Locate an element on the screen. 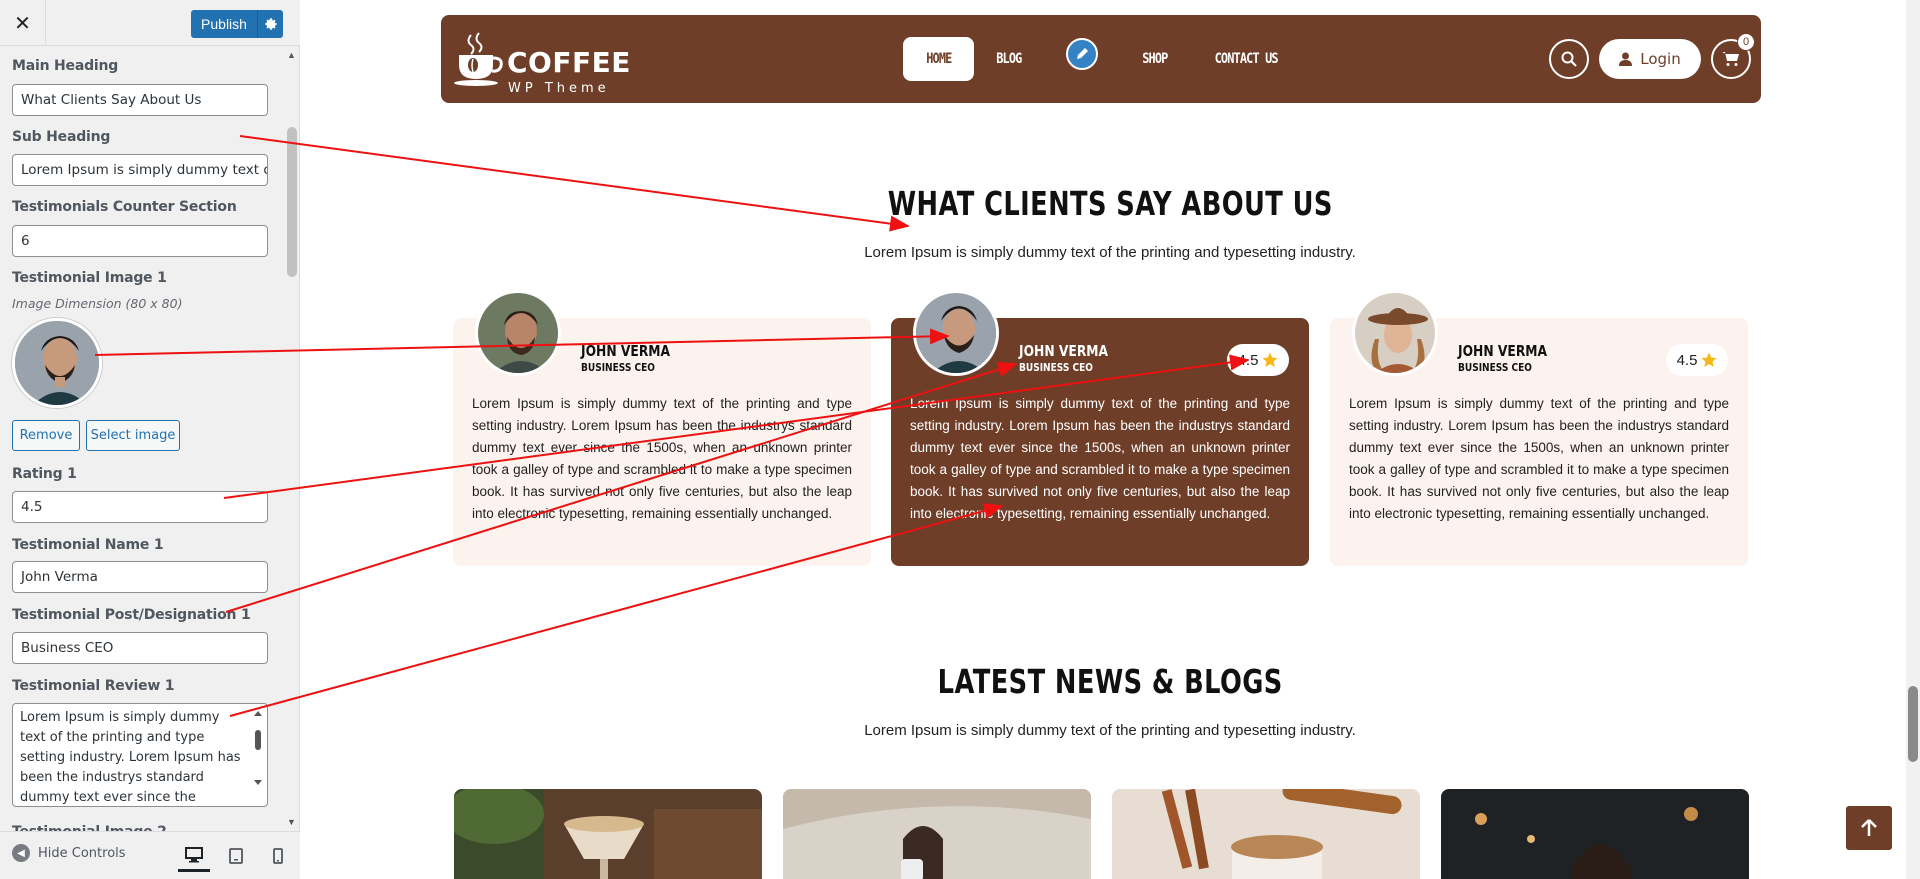 This screenshot has width=1920, height=879. coffee-cup-icon is located at coordinates (478, 59).